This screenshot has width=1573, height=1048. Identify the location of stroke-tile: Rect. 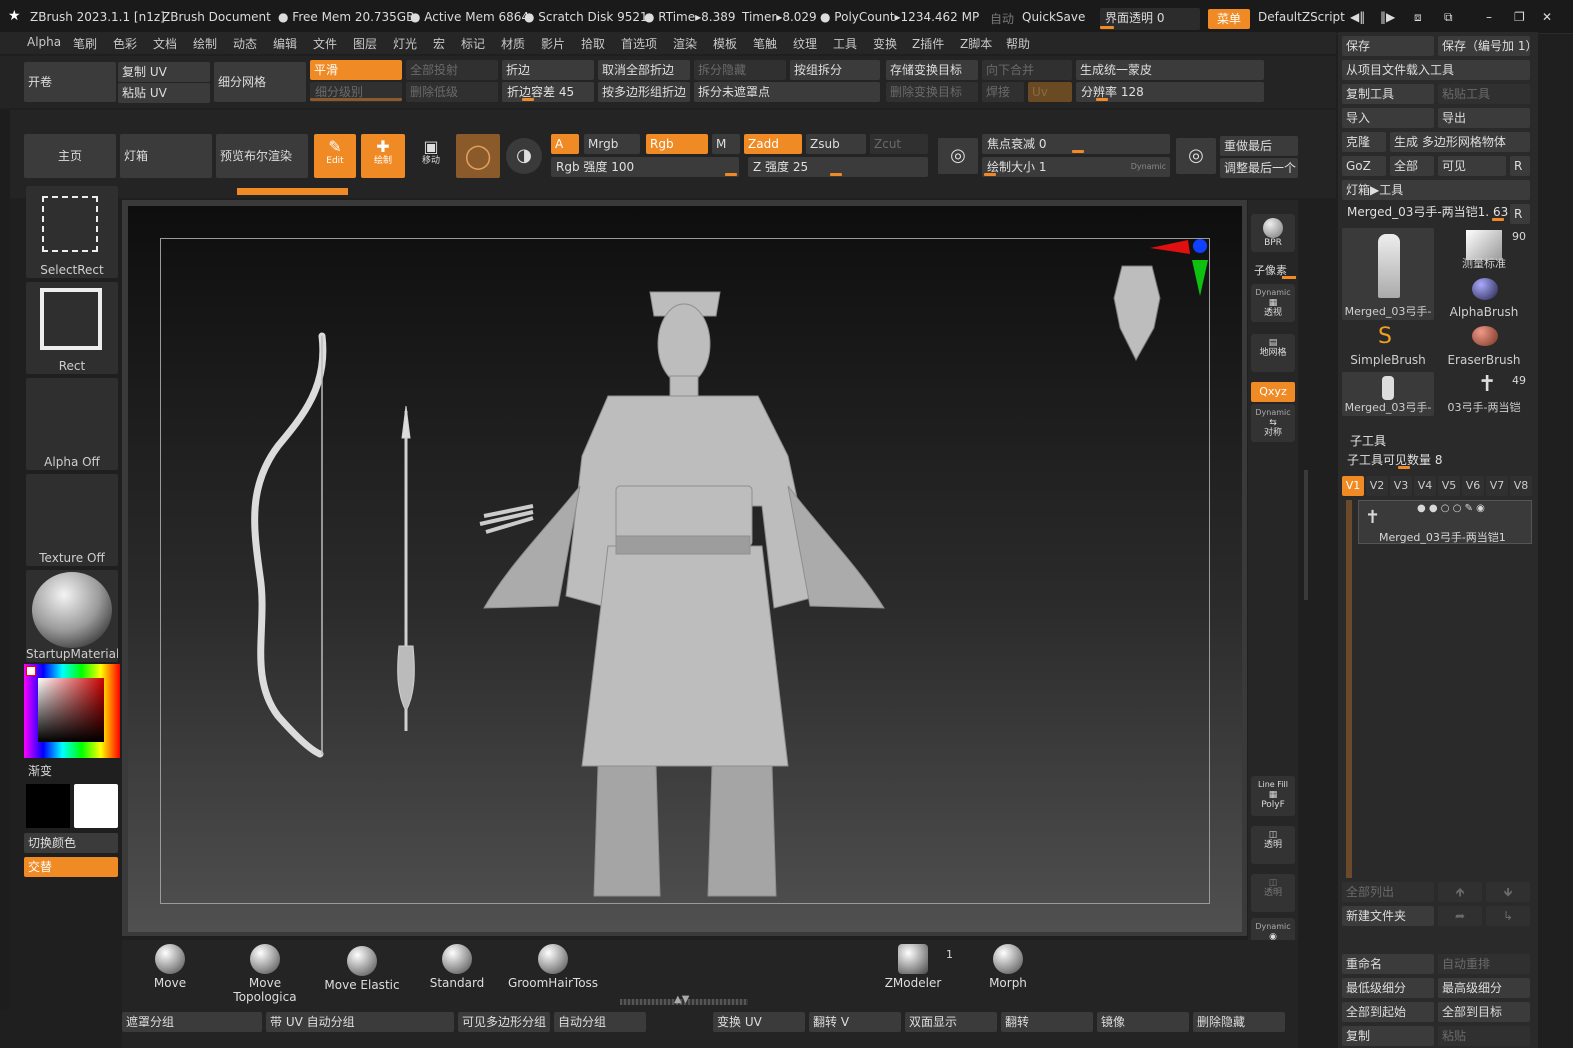
(72, 328).